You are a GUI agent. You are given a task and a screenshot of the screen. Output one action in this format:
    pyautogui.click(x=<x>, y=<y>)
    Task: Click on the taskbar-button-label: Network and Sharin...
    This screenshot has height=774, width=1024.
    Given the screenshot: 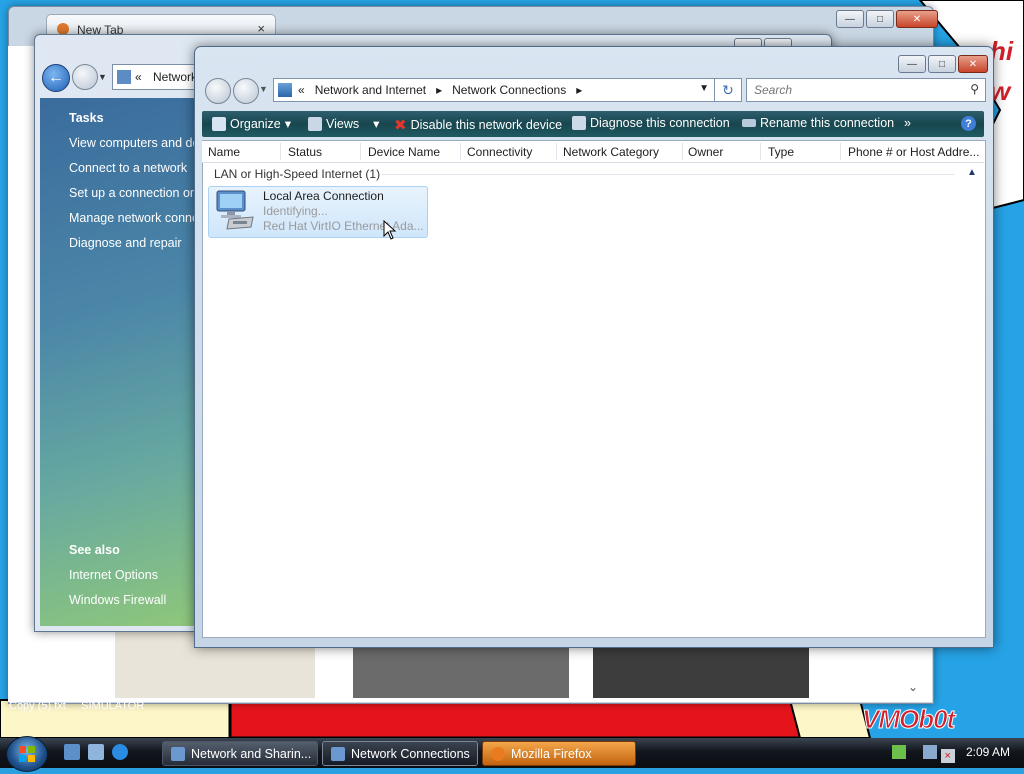 What is the action you would take?
    pyautogui.click(x=251, y=753)
    